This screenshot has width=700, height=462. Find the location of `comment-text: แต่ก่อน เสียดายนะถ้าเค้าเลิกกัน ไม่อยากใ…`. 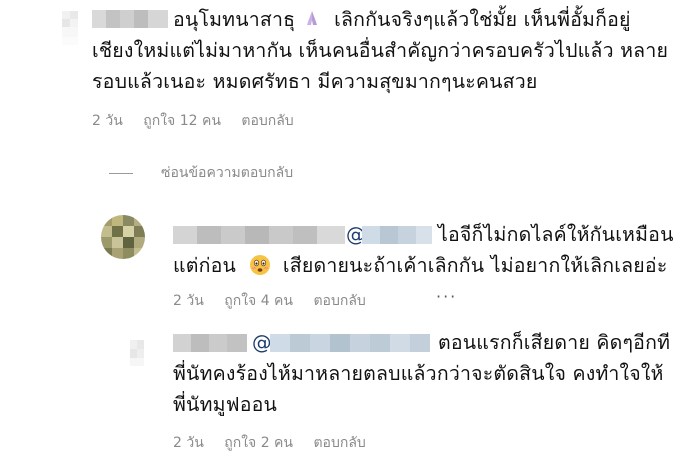

comment-text: แต่ก่อน เสียดายนะถ้าเค้าเลิกกัน ไม่อยากใ… is located at coordinates (420, 265).